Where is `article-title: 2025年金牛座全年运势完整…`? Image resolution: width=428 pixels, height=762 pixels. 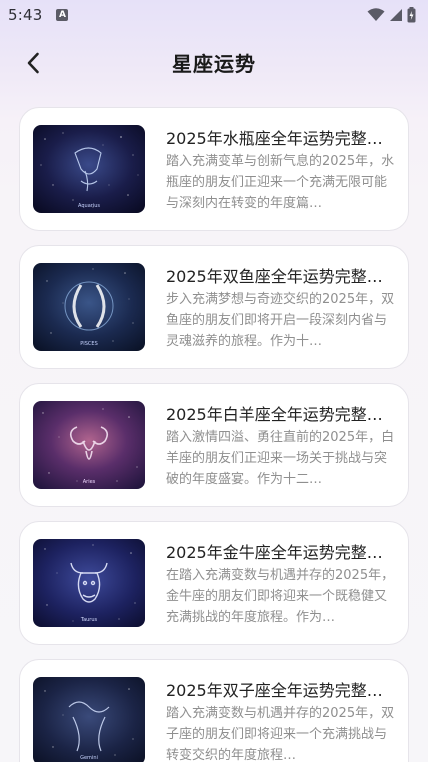
article-title: 2025年金牛座全年运势完整… is located at coordinates (274, 552).